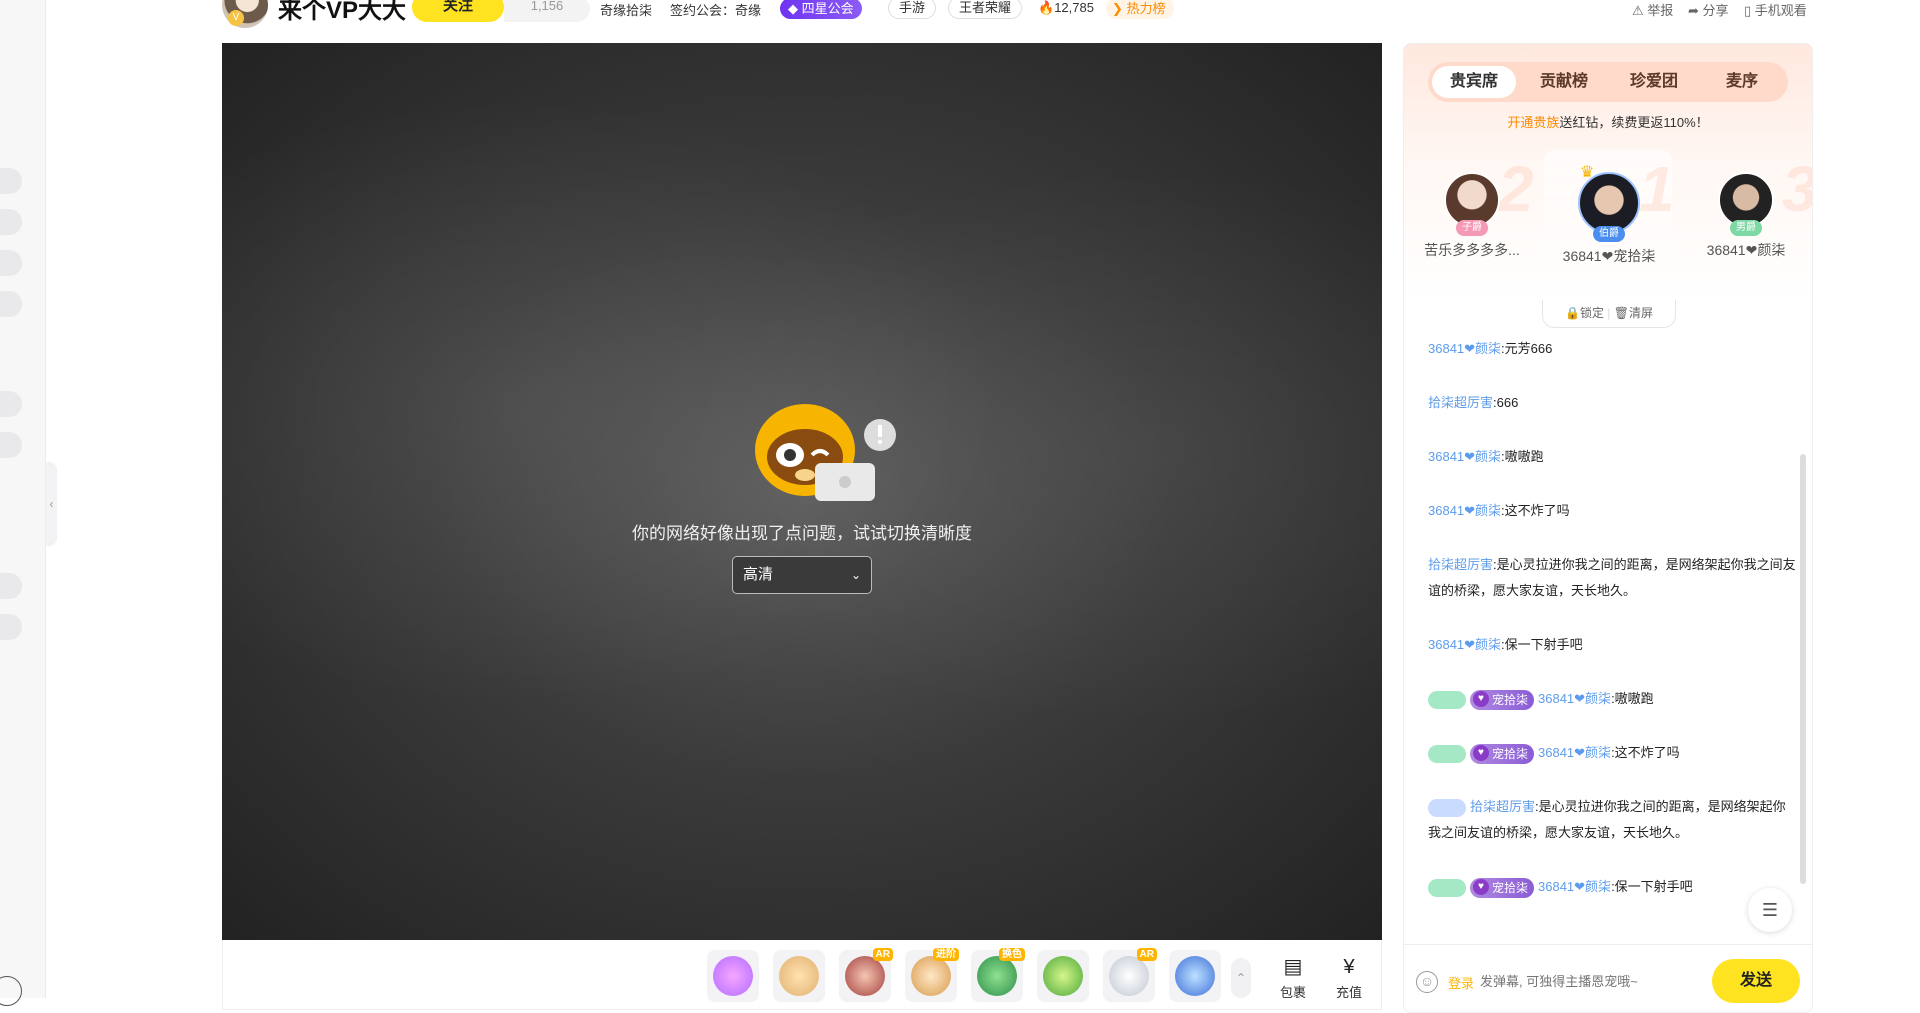  Describe the element at coordinates (1749, 206) in the screenshot. I see `rank-seat-3: 3 男爵 36841❤颜柒` at that location.